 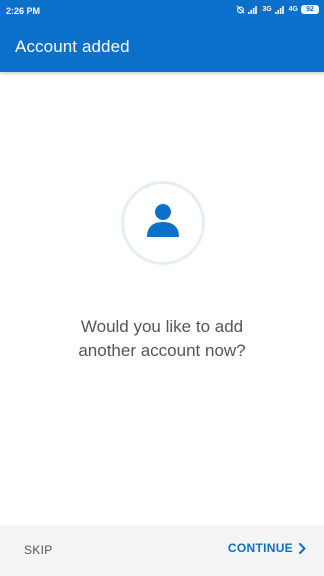 I want to click on alarm-off-icon, so click(x=240, y=9).